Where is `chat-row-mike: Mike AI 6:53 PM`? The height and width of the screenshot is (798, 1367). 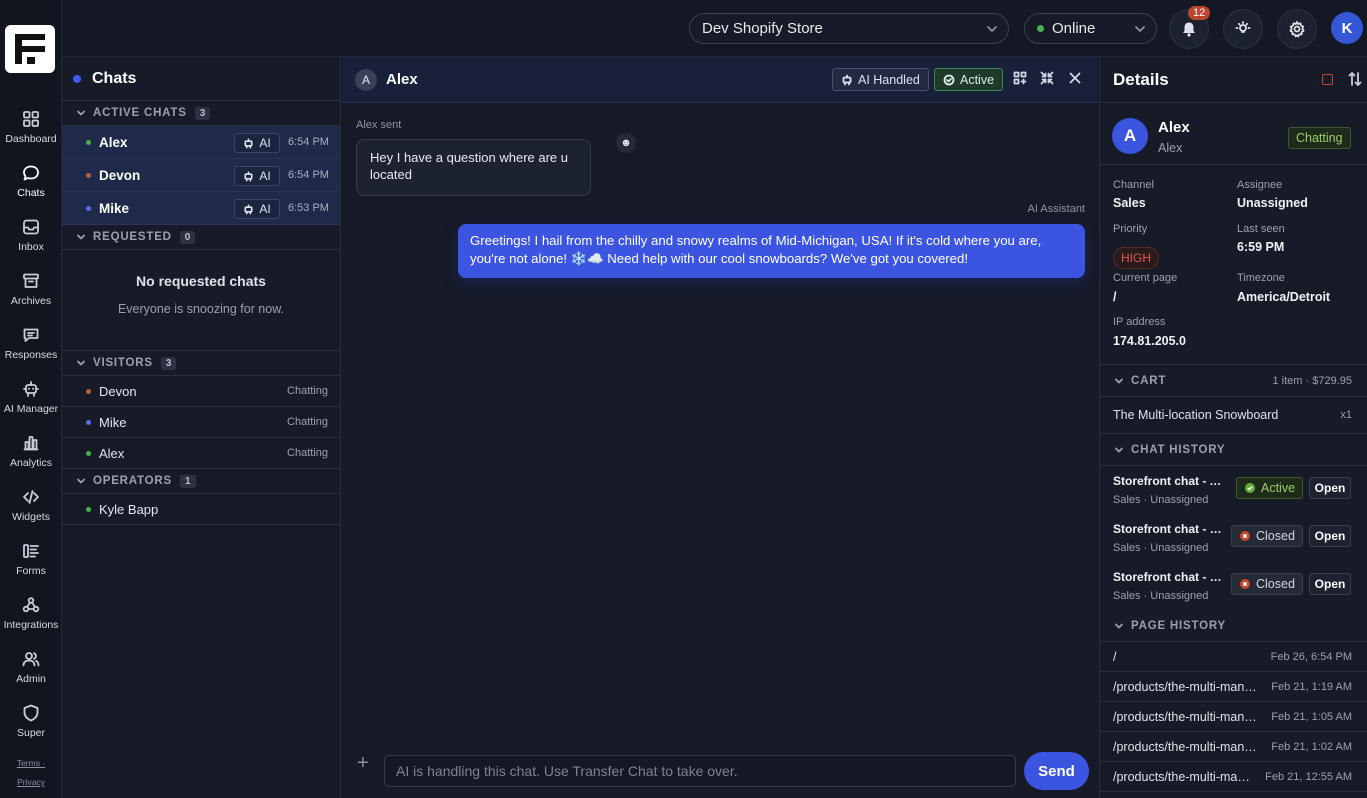 chat-row-mike: Mike AI 6:53 PM is located at coordinates (201, 208).